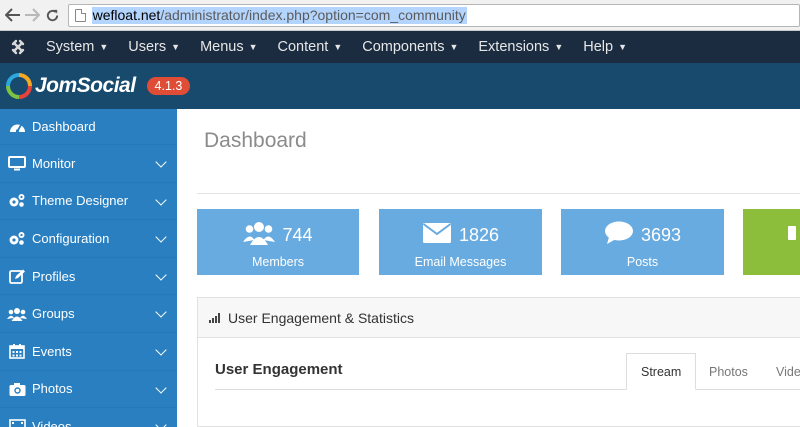  I want to click on sidebar-item-videos: Videos, so click(88, 417).